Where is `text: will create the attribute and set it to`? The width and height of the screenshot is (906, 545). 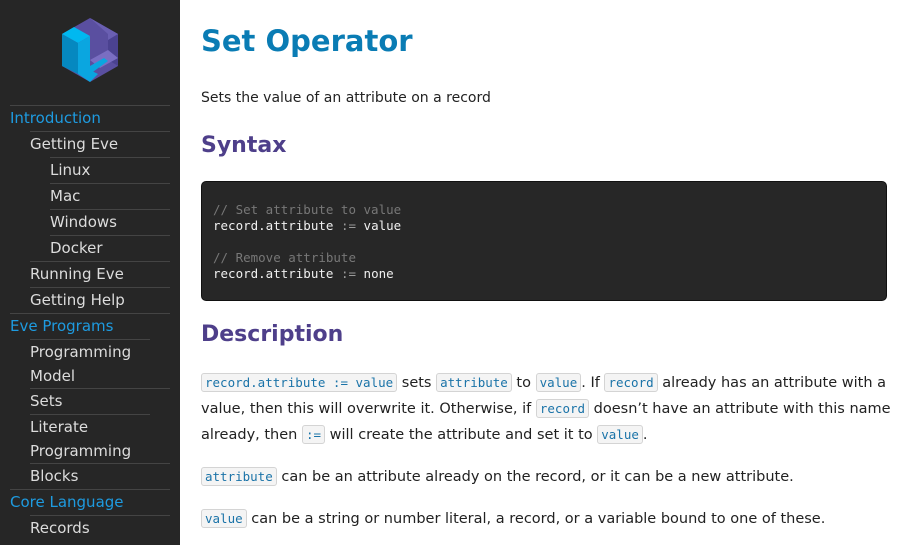
text: will create the attribute and set it to is located at coordinates (461, 435).